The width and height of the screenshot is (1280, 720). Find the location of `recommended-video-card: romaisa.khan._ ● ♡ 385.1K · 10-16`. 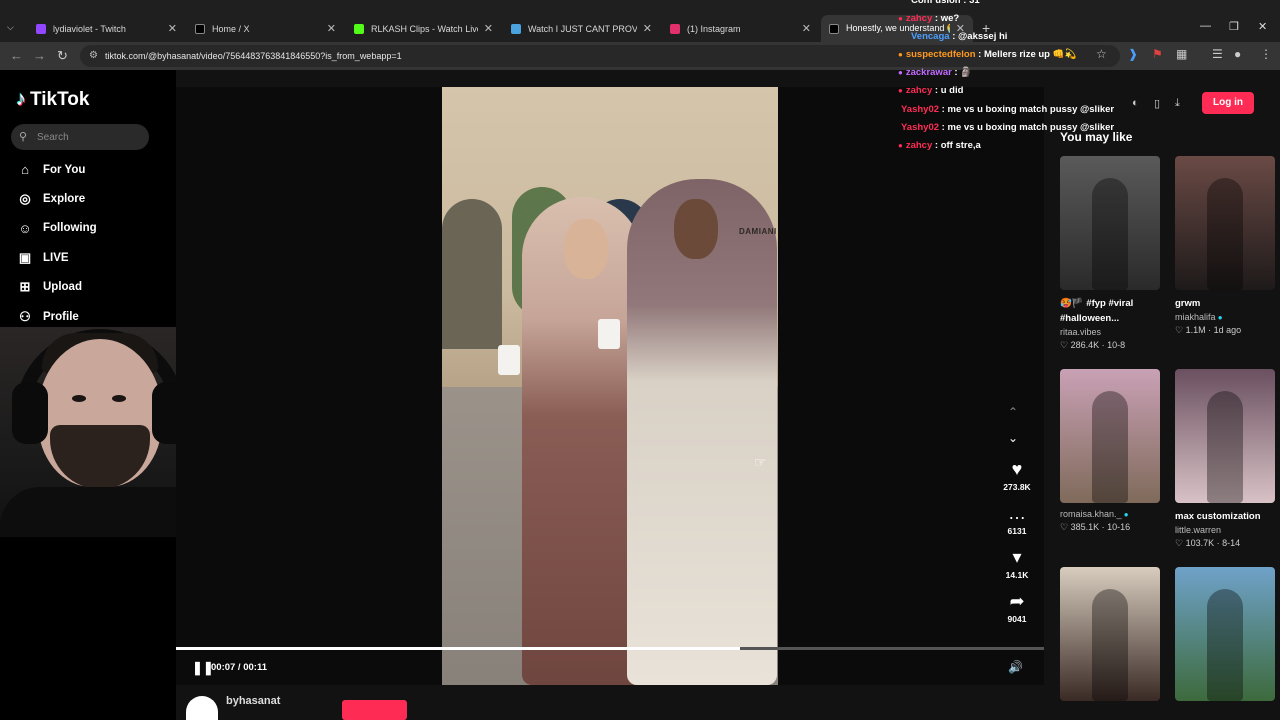

recommended-video-card: romaisa.khan._ ● ♡ 385.1K · 10-16 is located at coordinates (1110, 451).